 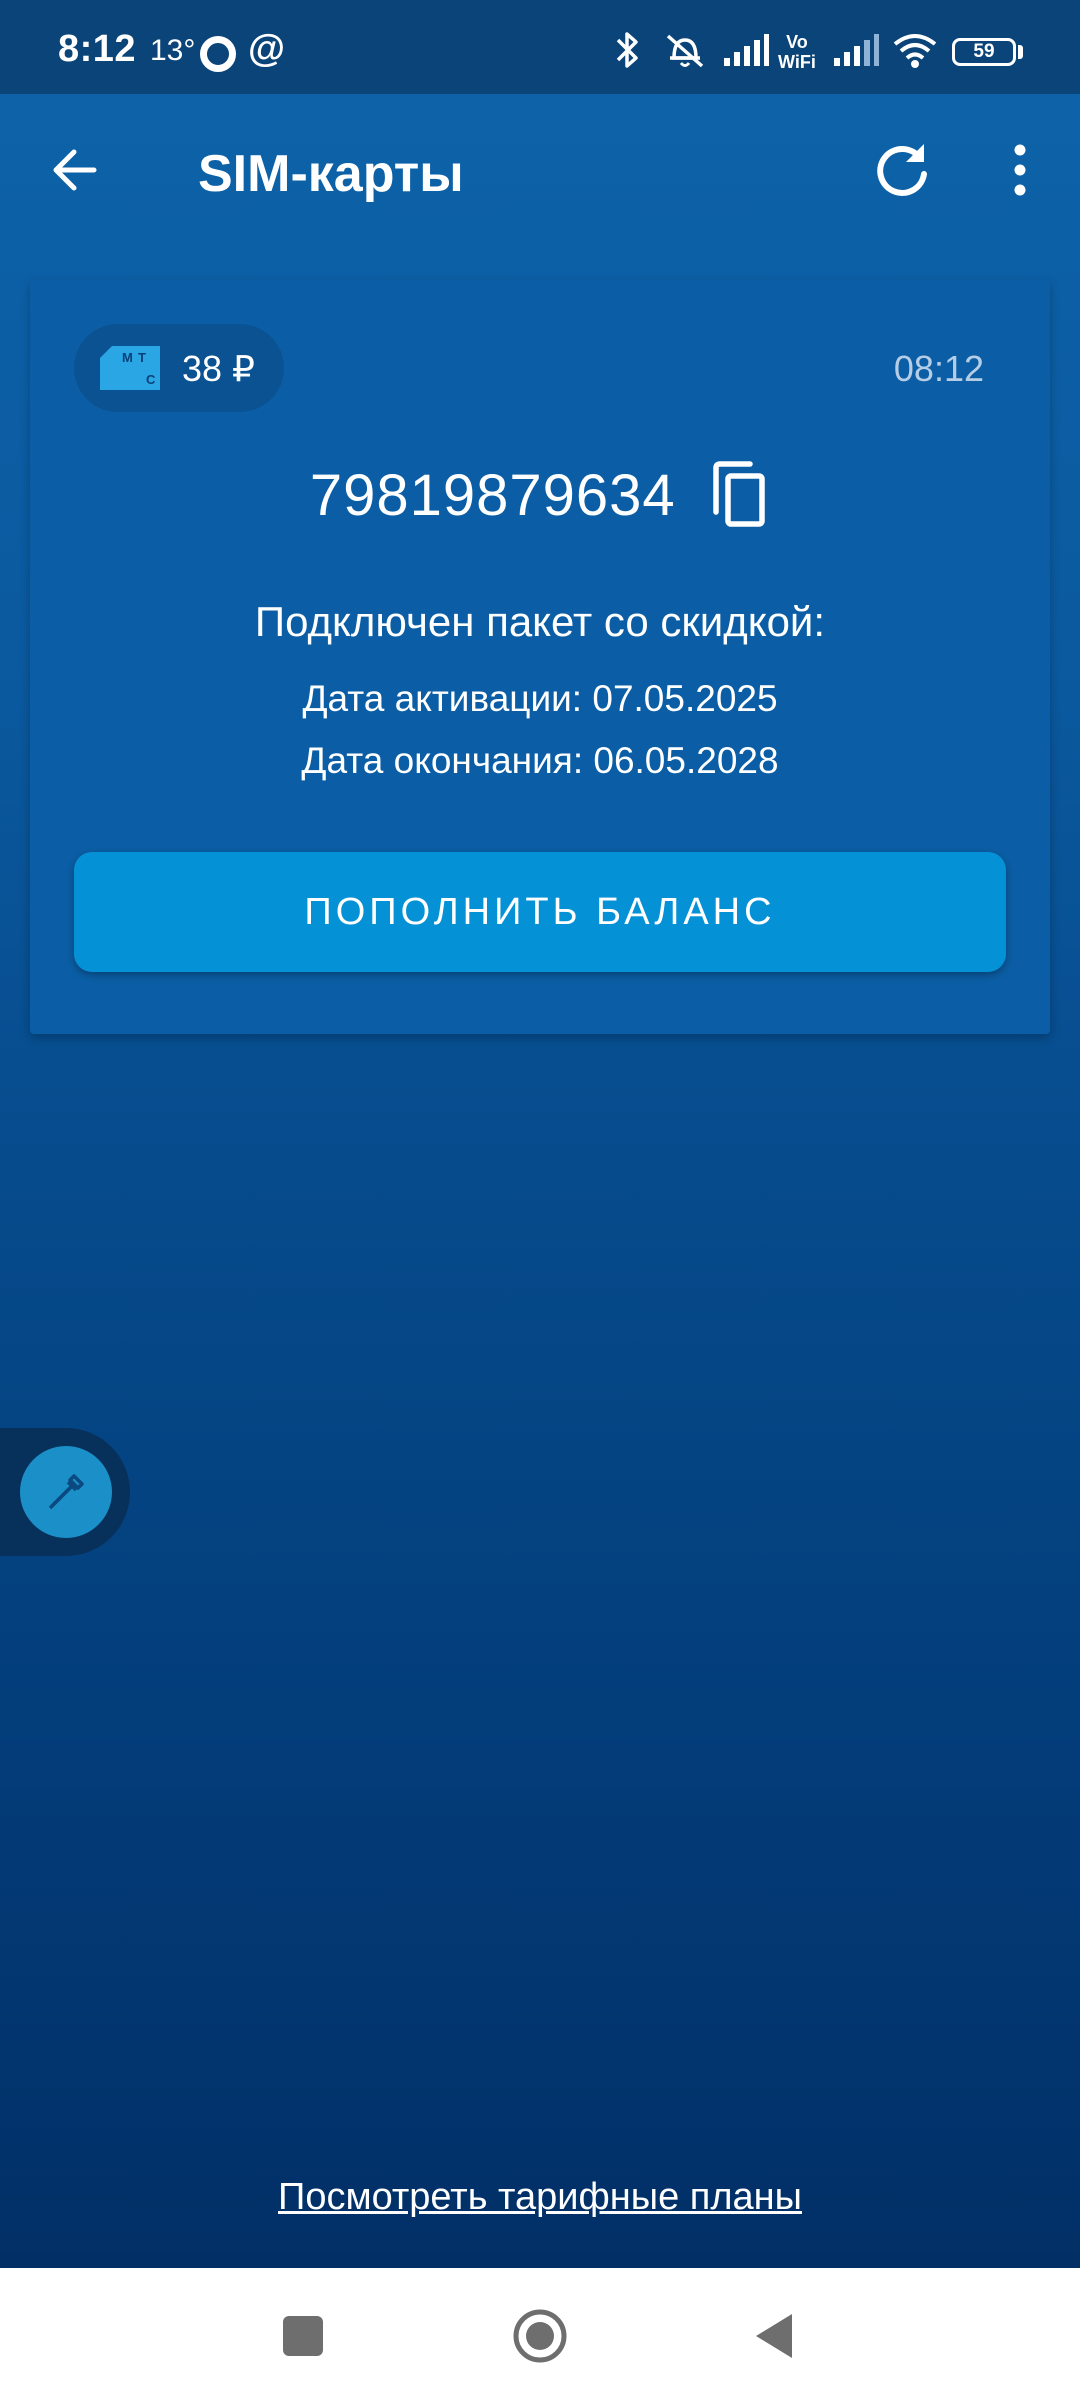 What do you see at coordinates (540, 47) in the screenshot?
I see `status-bar: 8:12 13° @ Vo WiFi 59` at bounding box center [540, 47].